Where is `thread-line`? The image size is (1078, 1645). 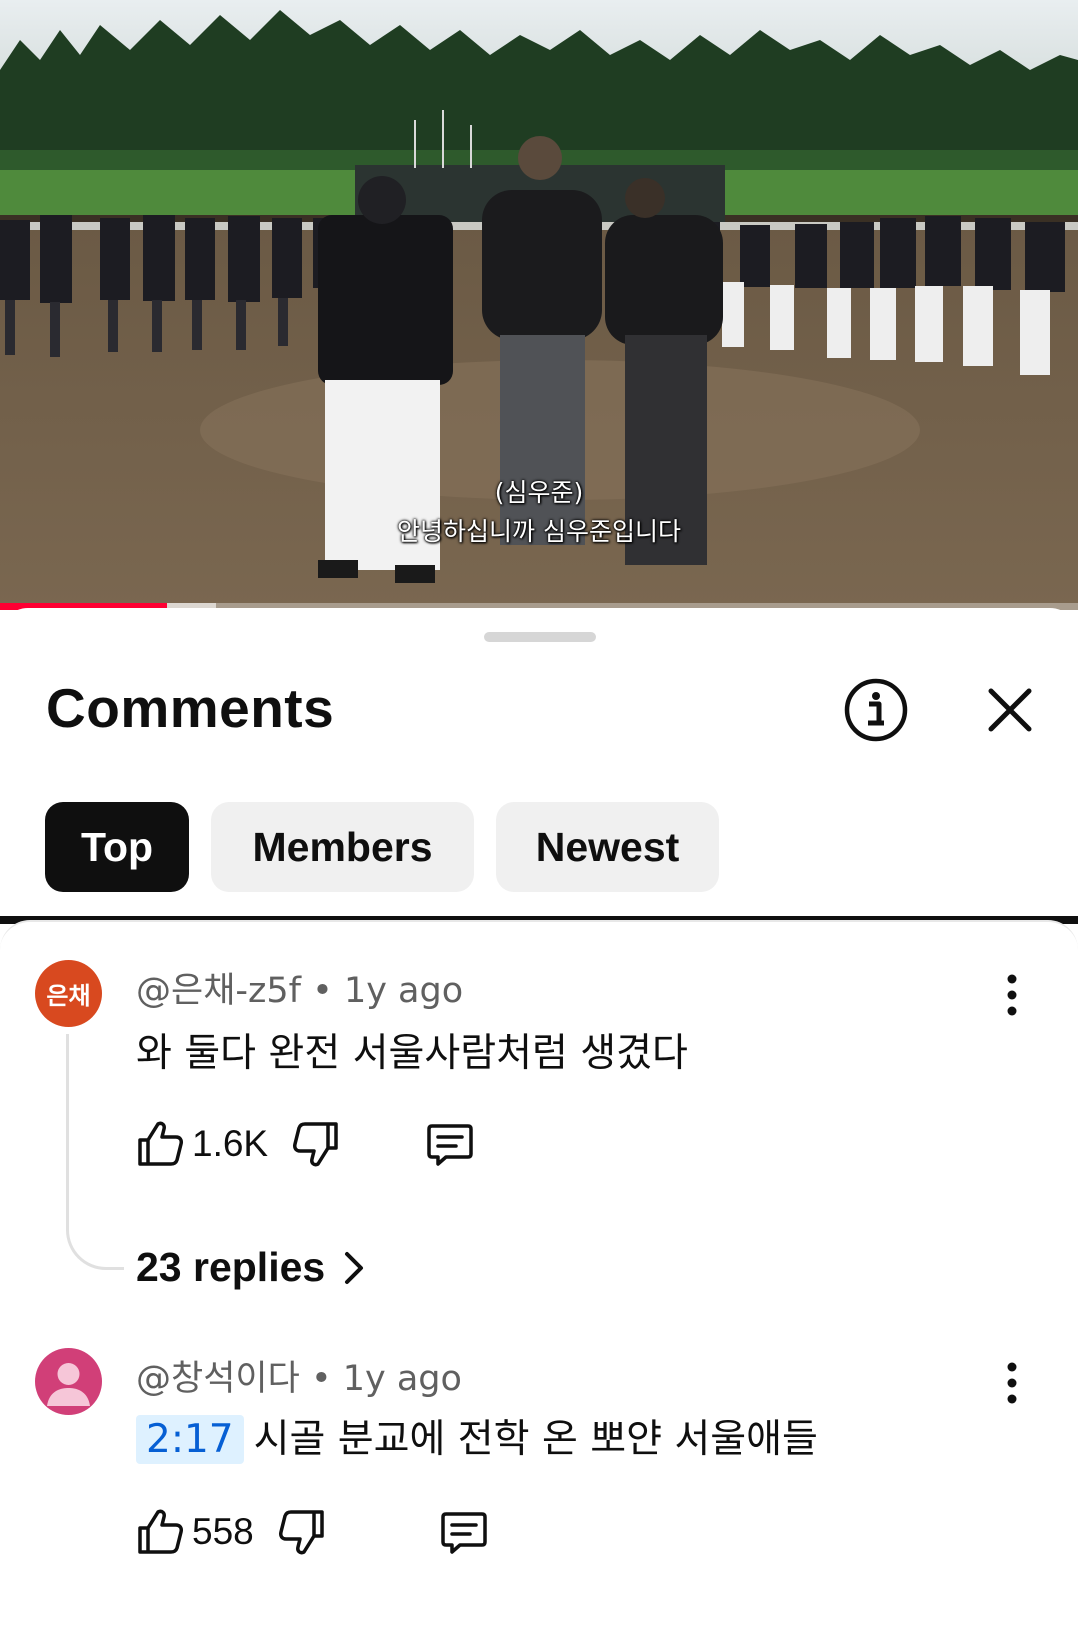
thread-line is located at coordinates (95, 1152).